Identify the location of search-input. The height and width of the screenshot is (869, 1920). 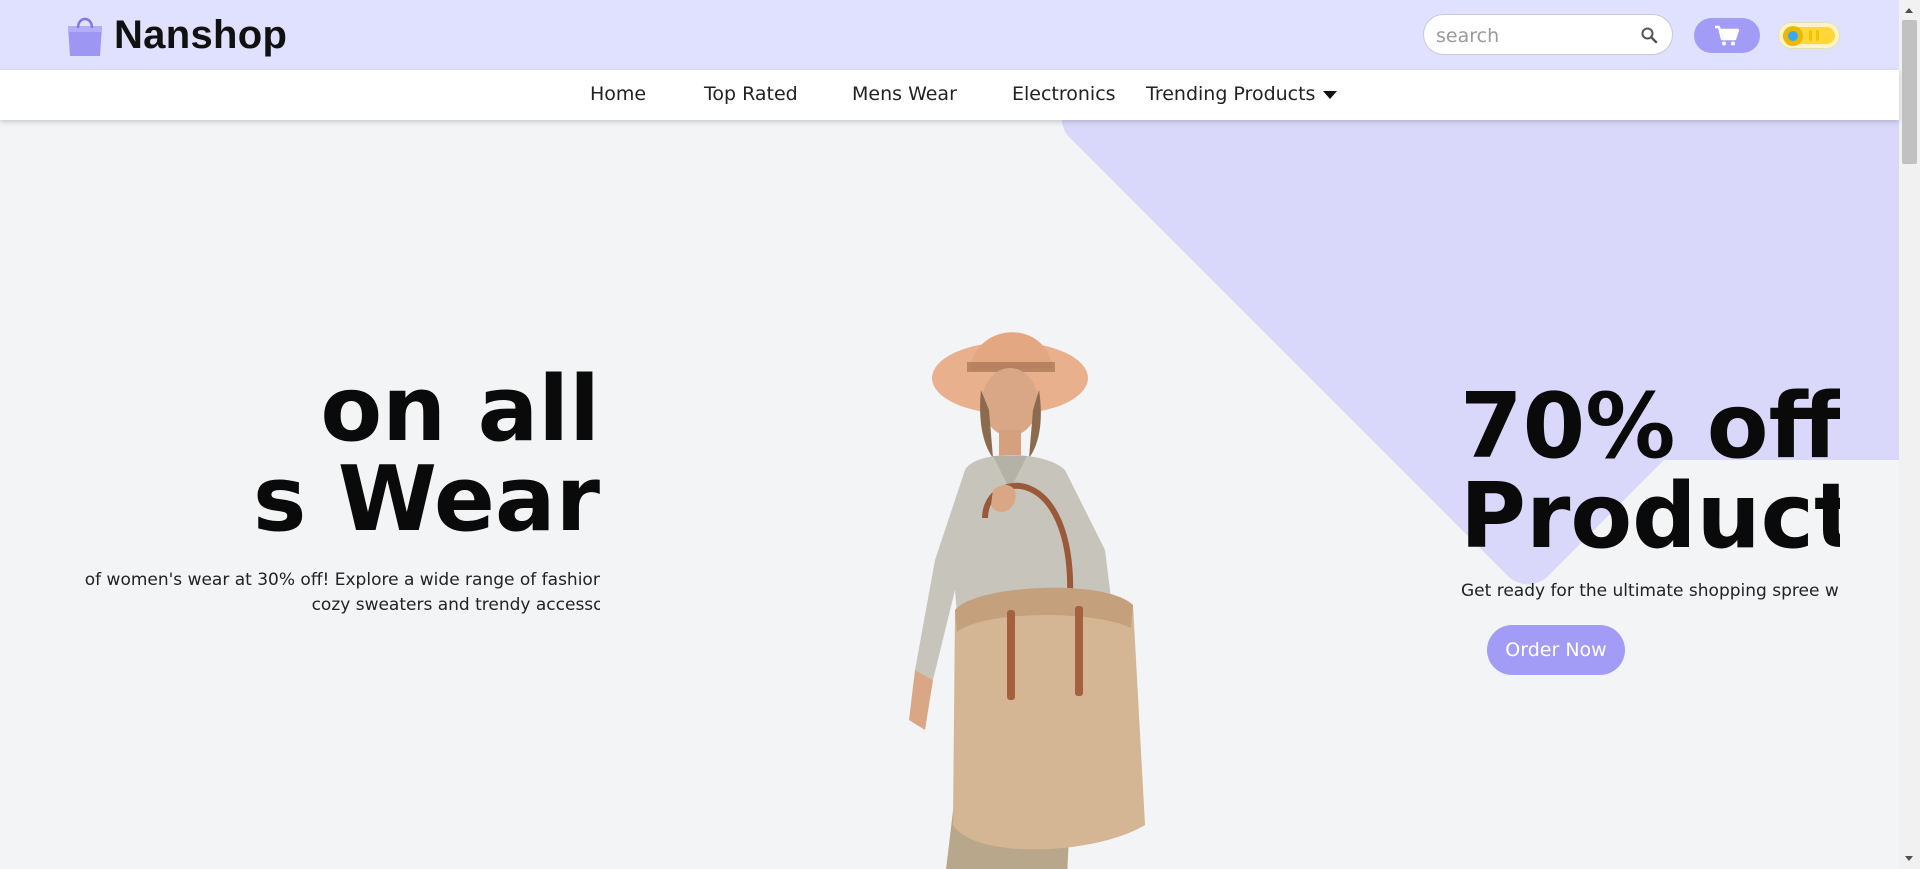
(1531, 36).